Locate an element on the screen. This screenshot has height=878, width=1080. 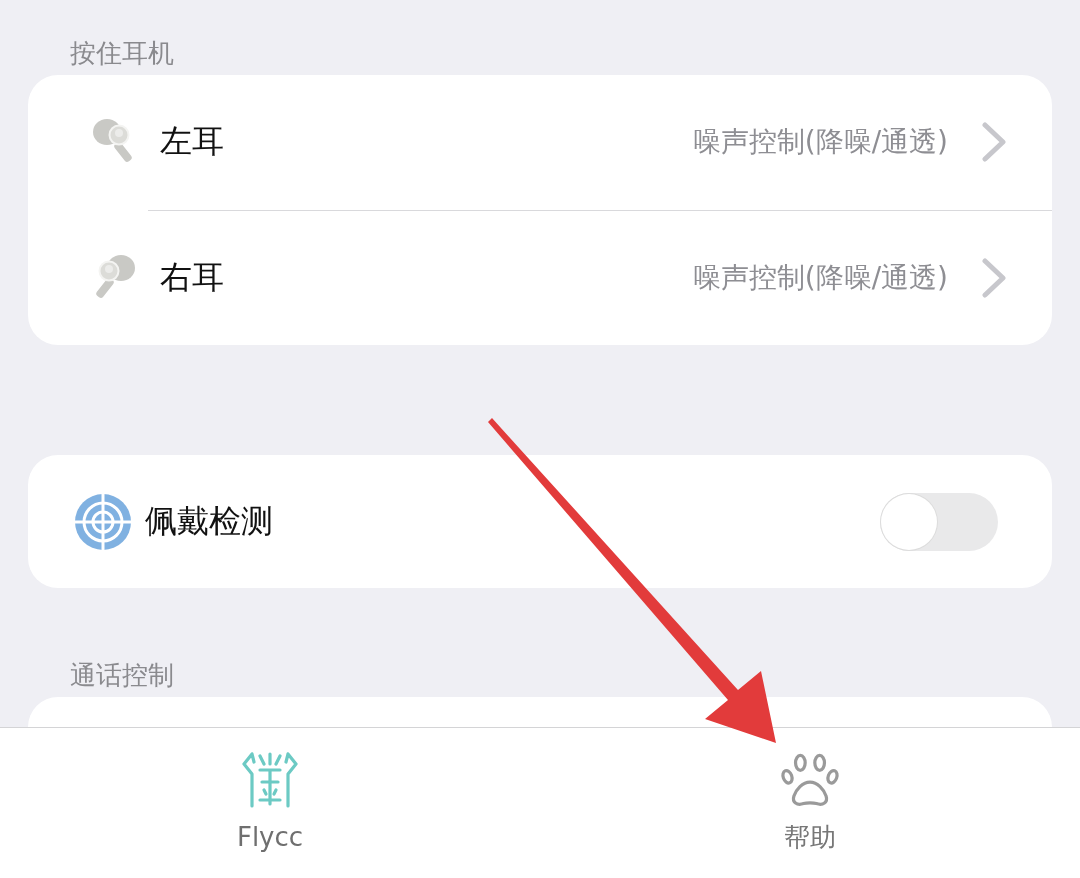
row-label: 右耳 is located at coordinates (192, 277).